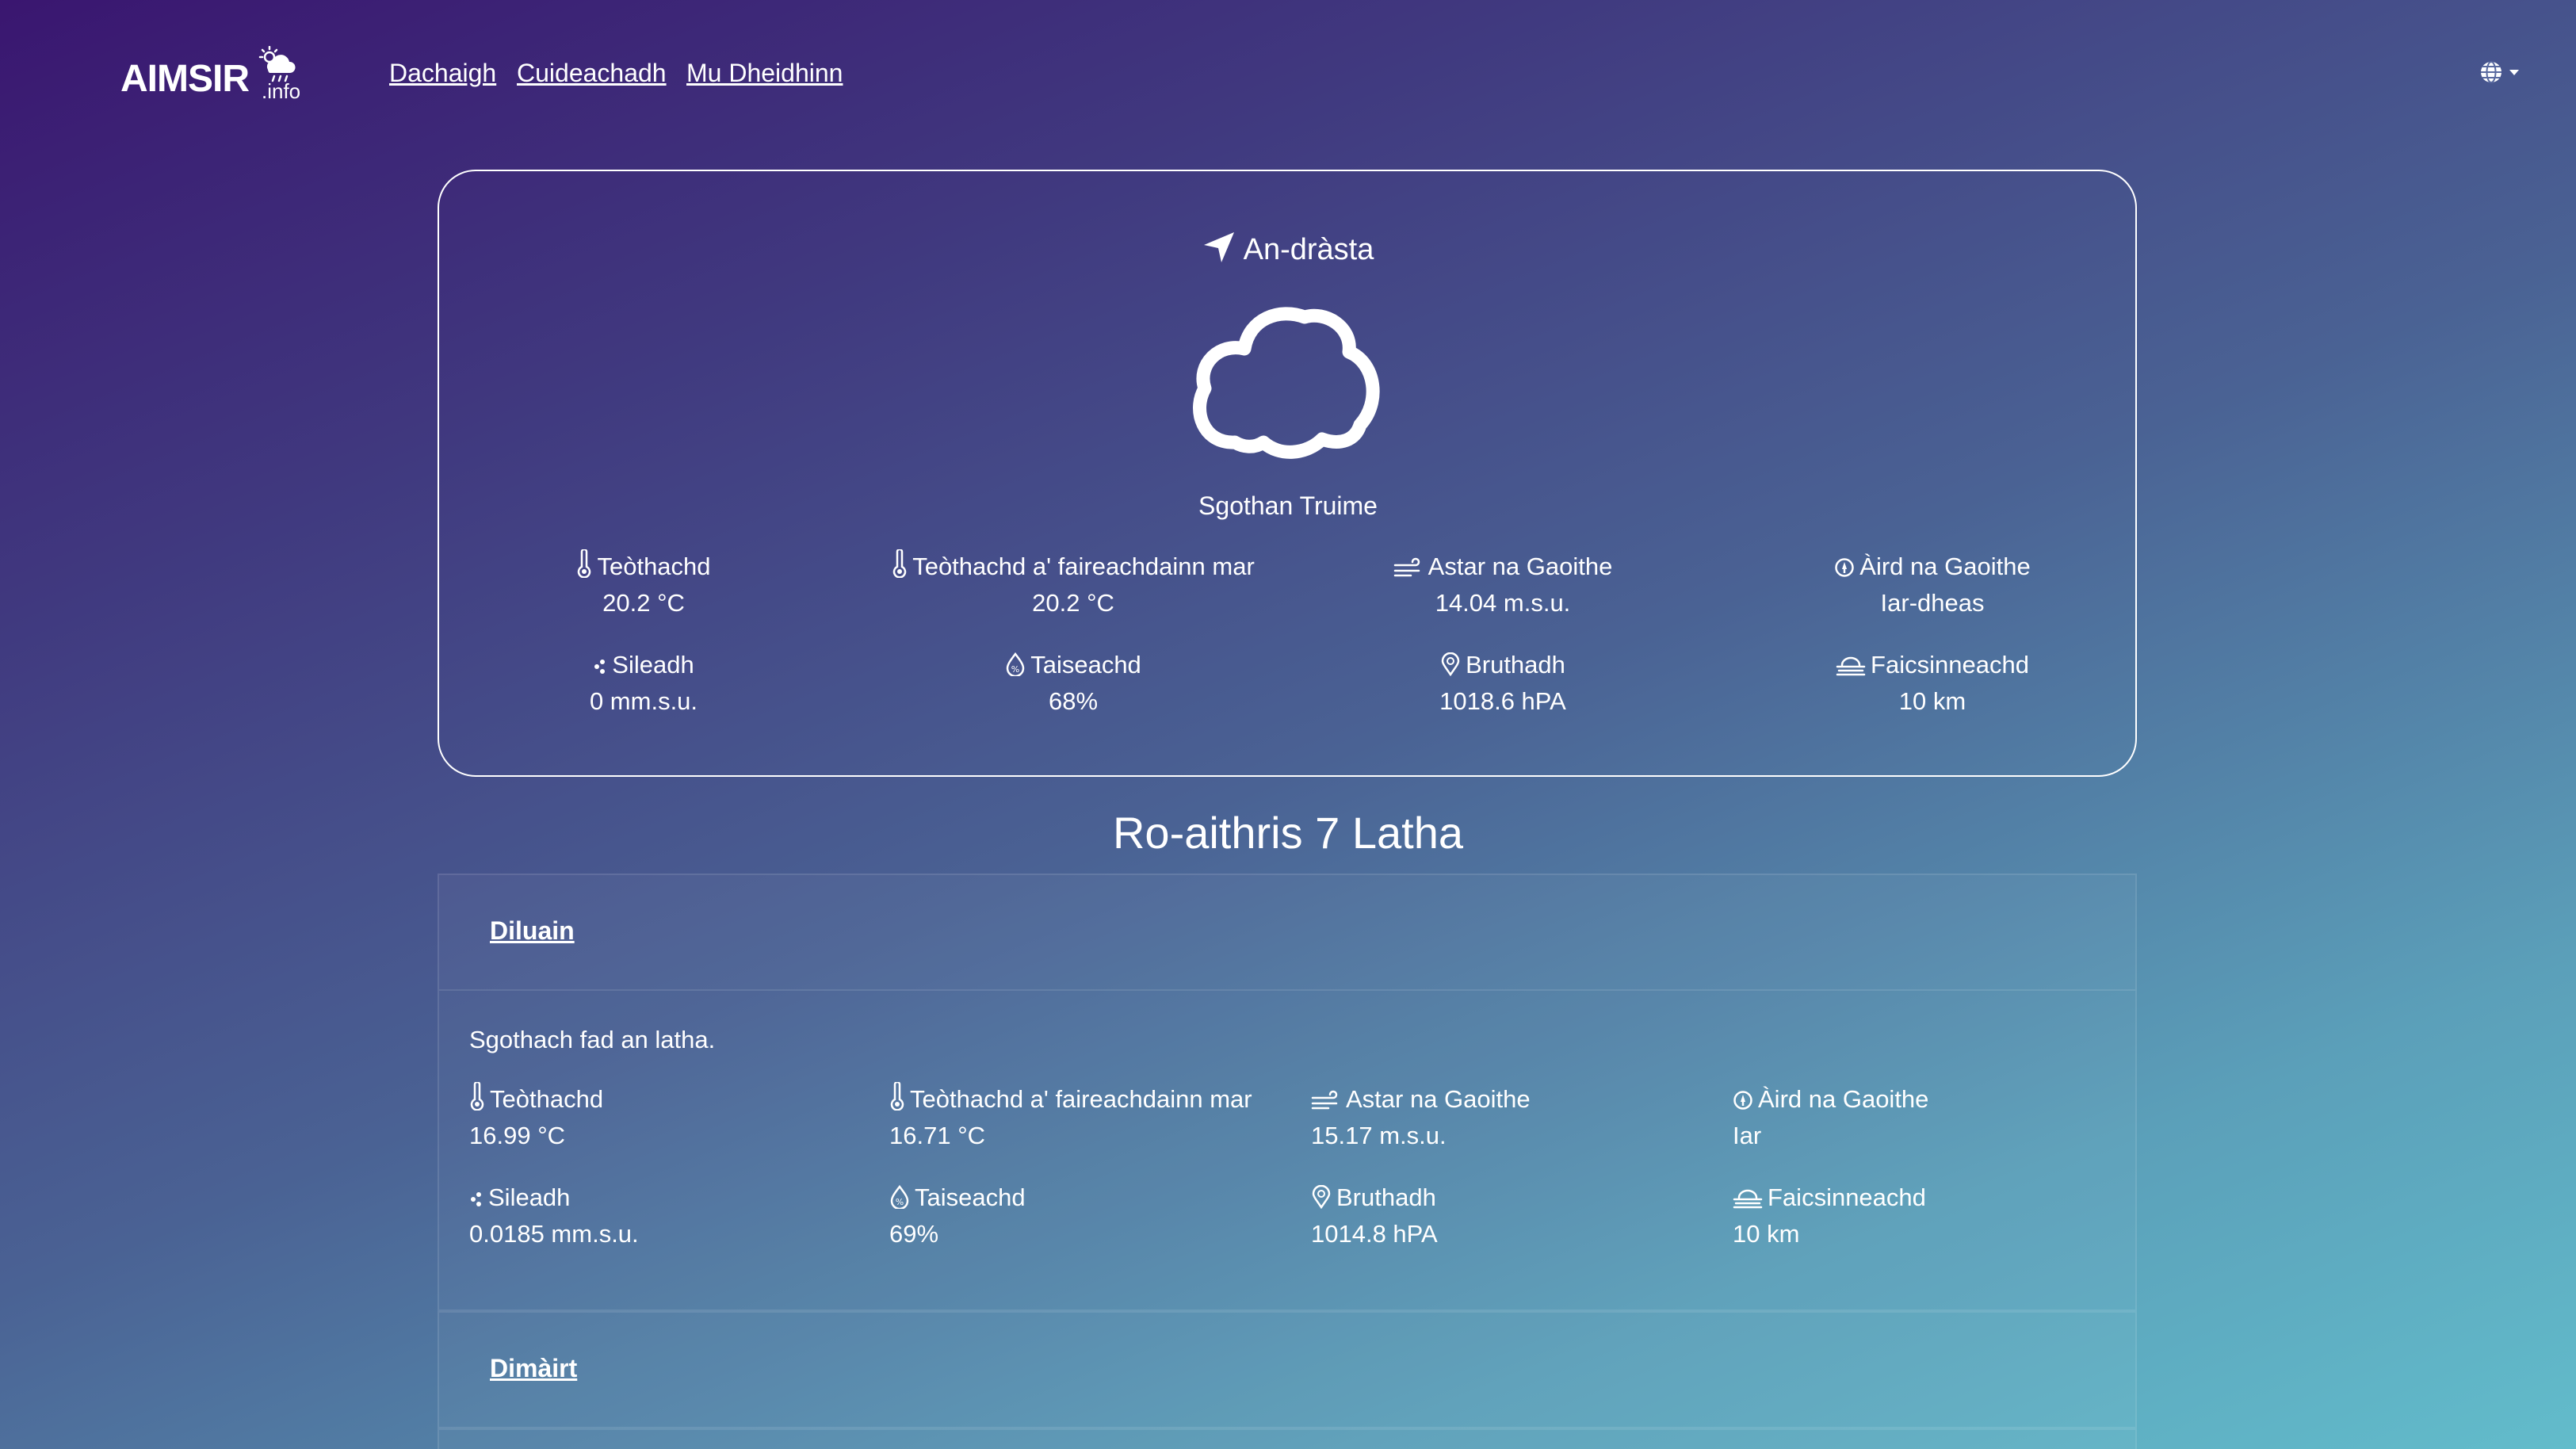  Describe the element at coordinates (1308, 249) in the screenshot. I see `current-title-text: An-dràsta` at that location.